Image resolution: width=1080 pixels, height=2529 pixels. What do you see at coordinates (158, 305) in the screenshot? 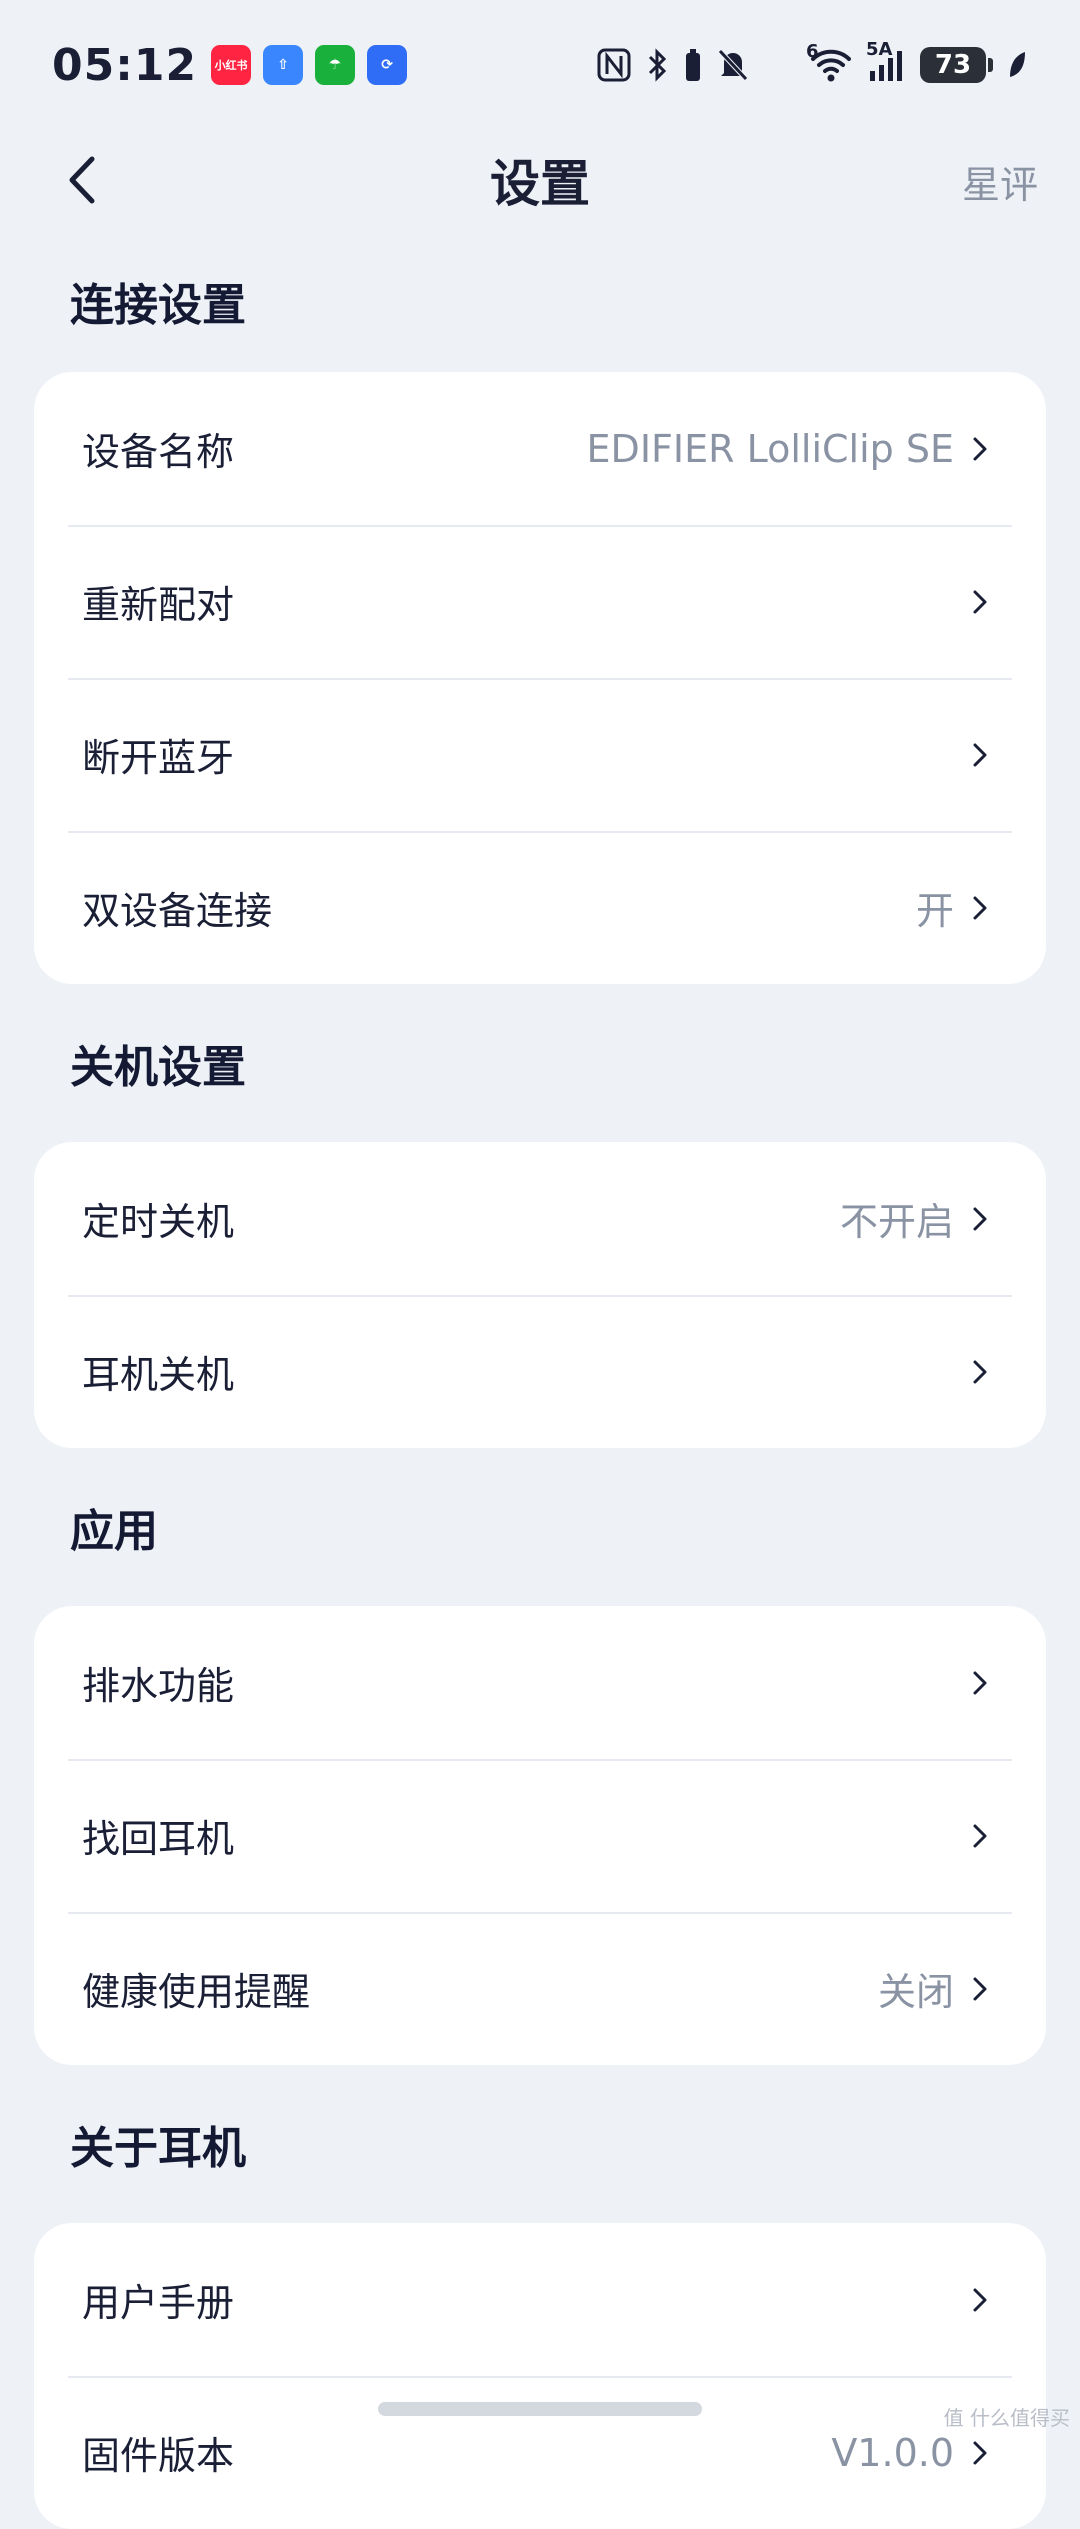
I see `section-title-connection: 连接设置` at bounding box center [158, 305].